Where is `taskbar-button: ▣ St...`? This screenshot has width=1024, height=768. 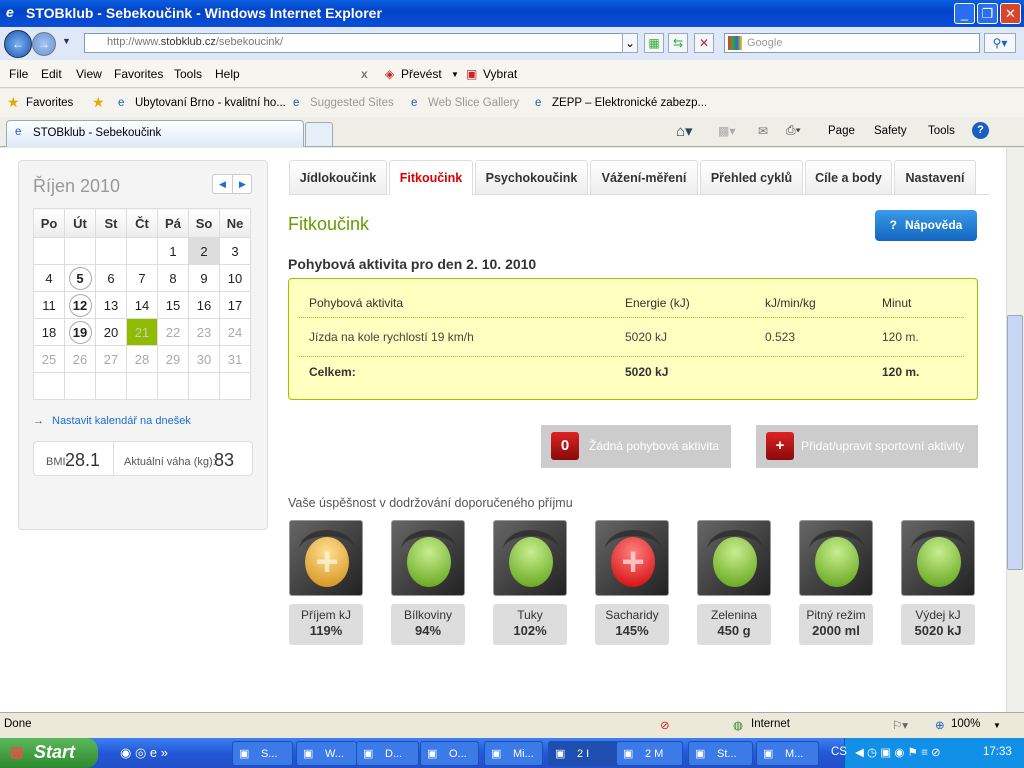
taskbar-button: ▣ St... is located at coordinates (720, 753).